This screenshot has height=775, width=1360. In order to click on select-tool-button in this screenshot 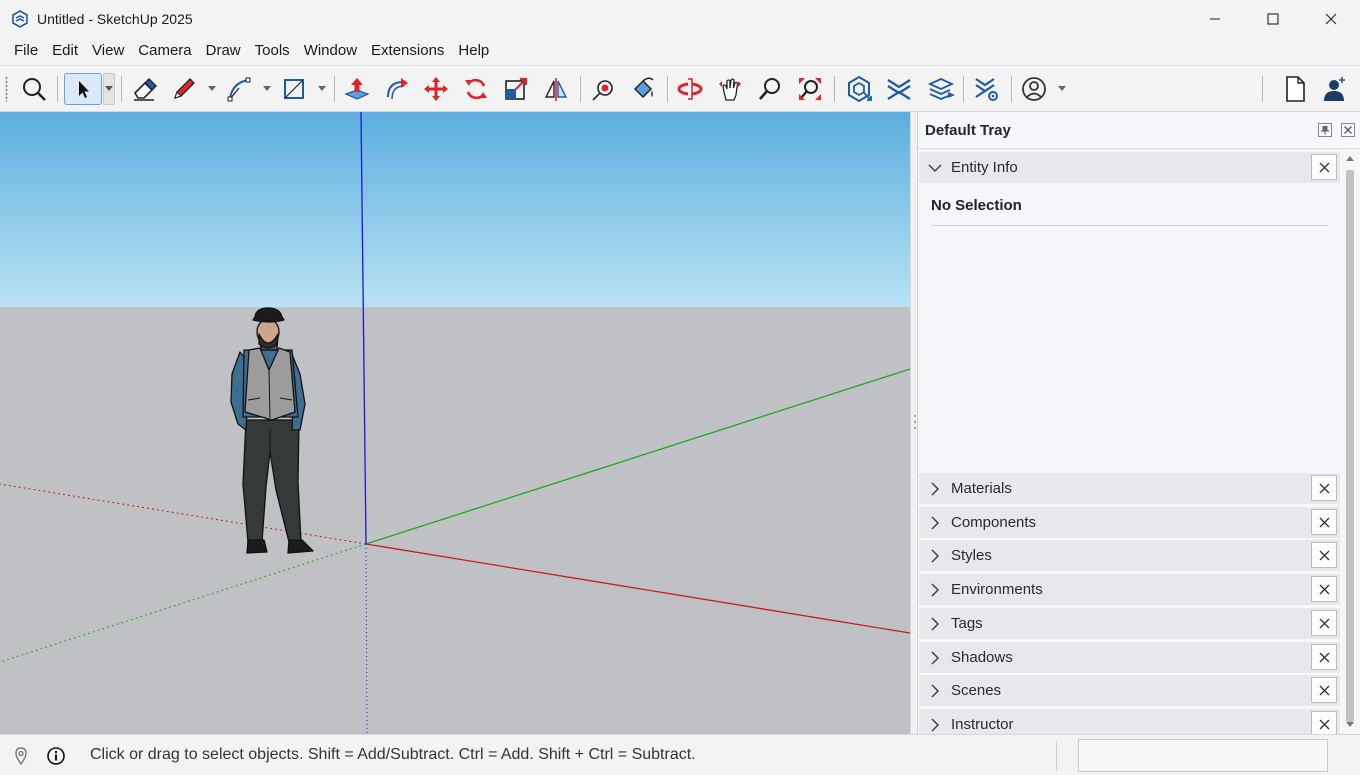, I will do `click(83, 89)`.